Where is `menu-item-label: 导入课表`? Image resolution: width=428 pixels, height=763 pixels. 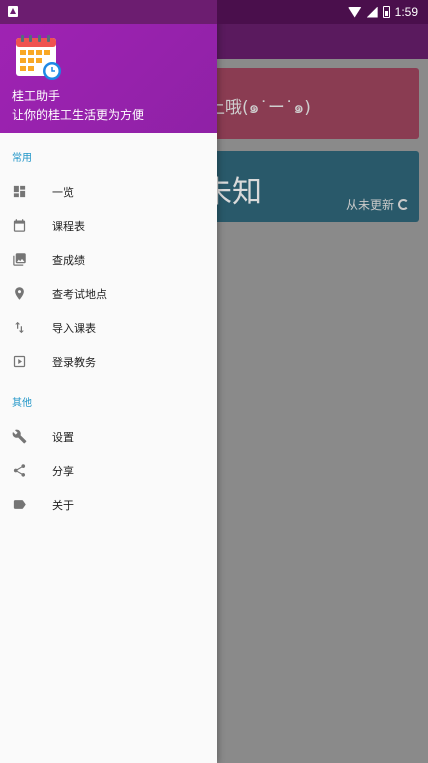
menu-item-label: 导入课表 is located at coordinates (74, 328).